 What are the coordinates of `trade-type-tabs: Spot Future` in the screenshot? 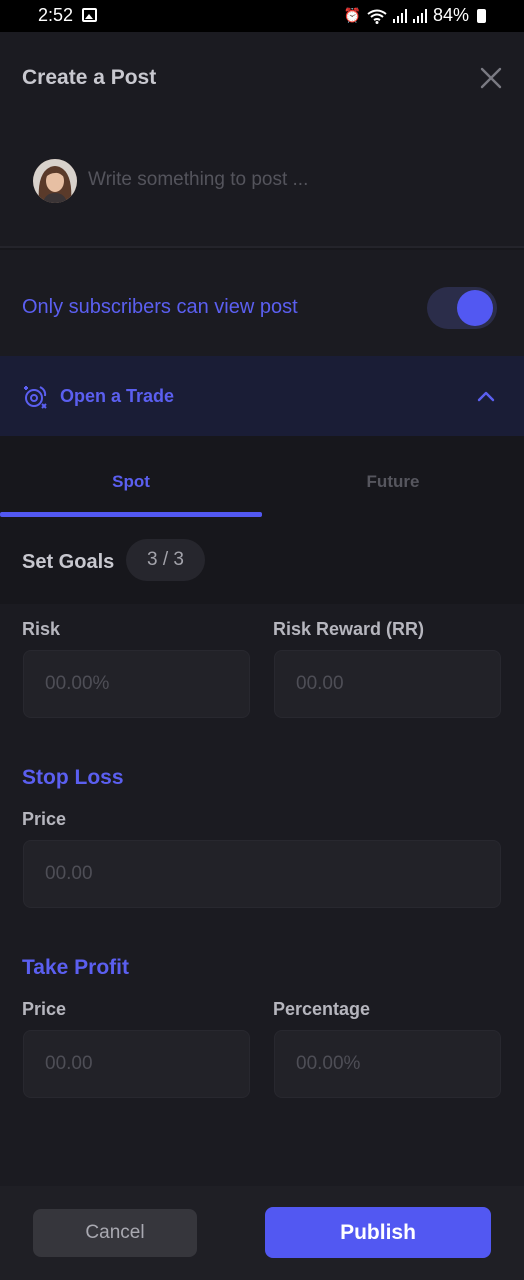 It's located at (262, 478).